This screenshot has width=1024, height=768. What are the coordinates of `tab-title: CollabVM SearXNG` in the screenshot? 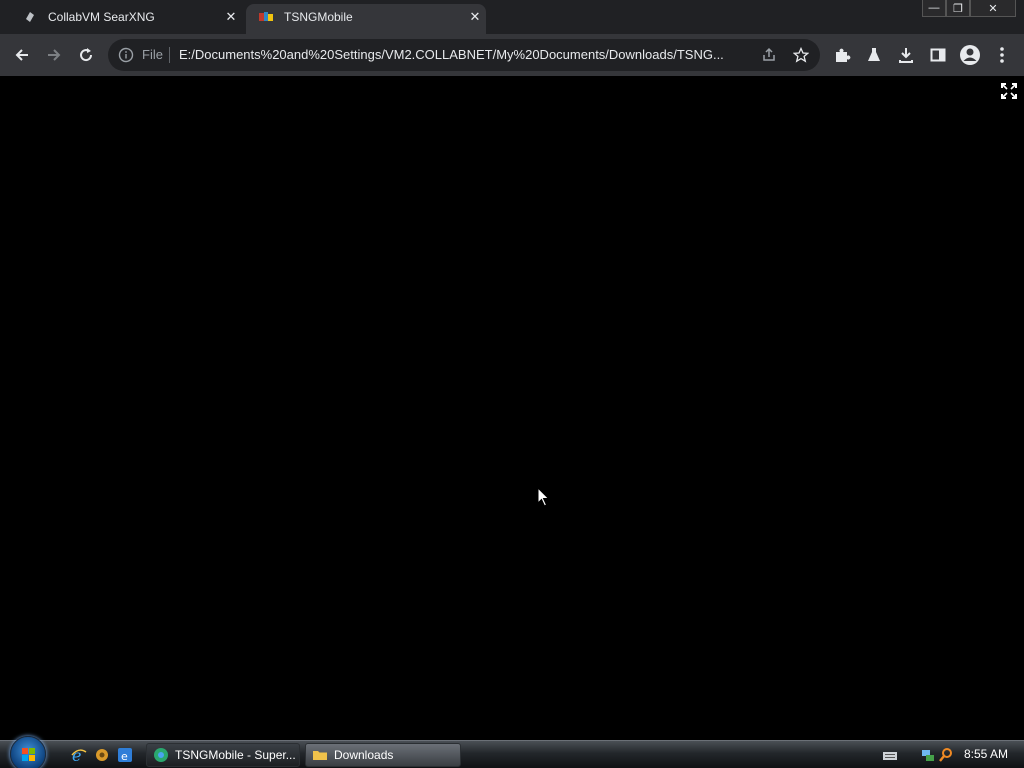 It's located at (101, 17).